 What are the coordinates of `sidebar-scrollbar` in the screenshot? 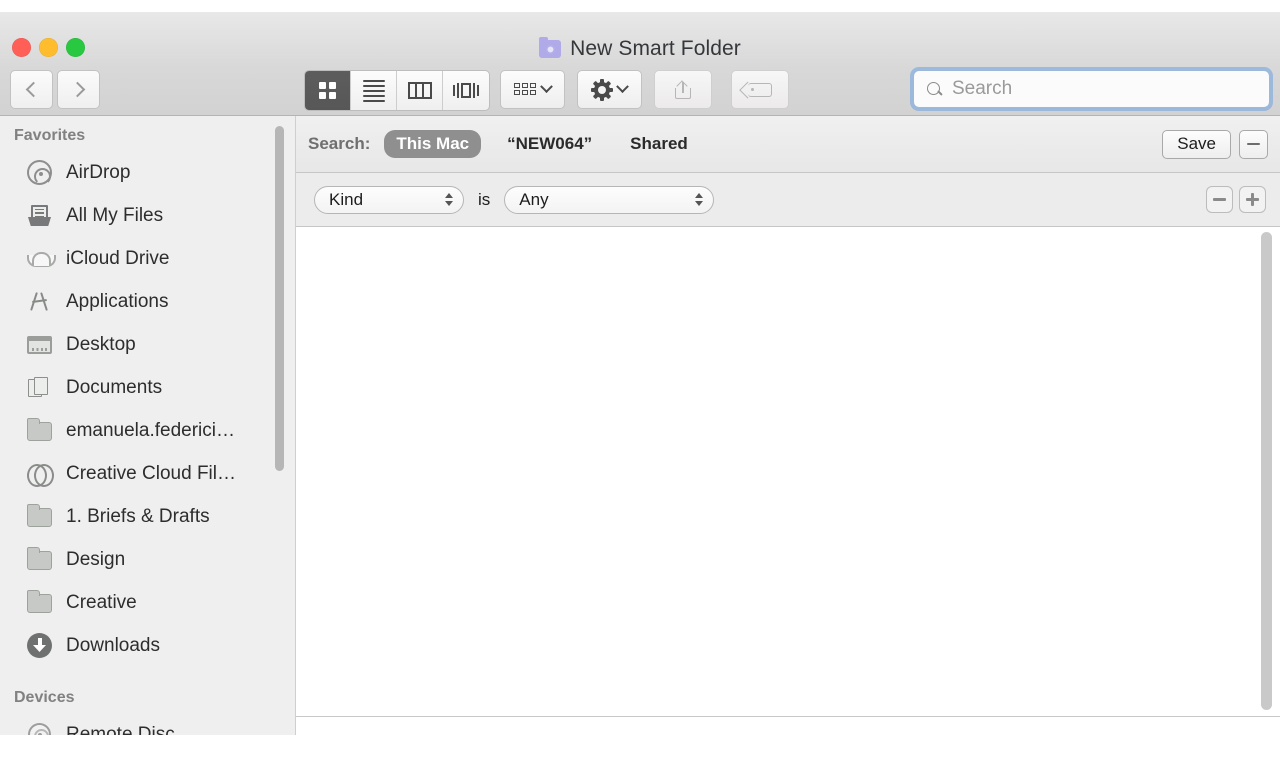 It's located at (279, 298).